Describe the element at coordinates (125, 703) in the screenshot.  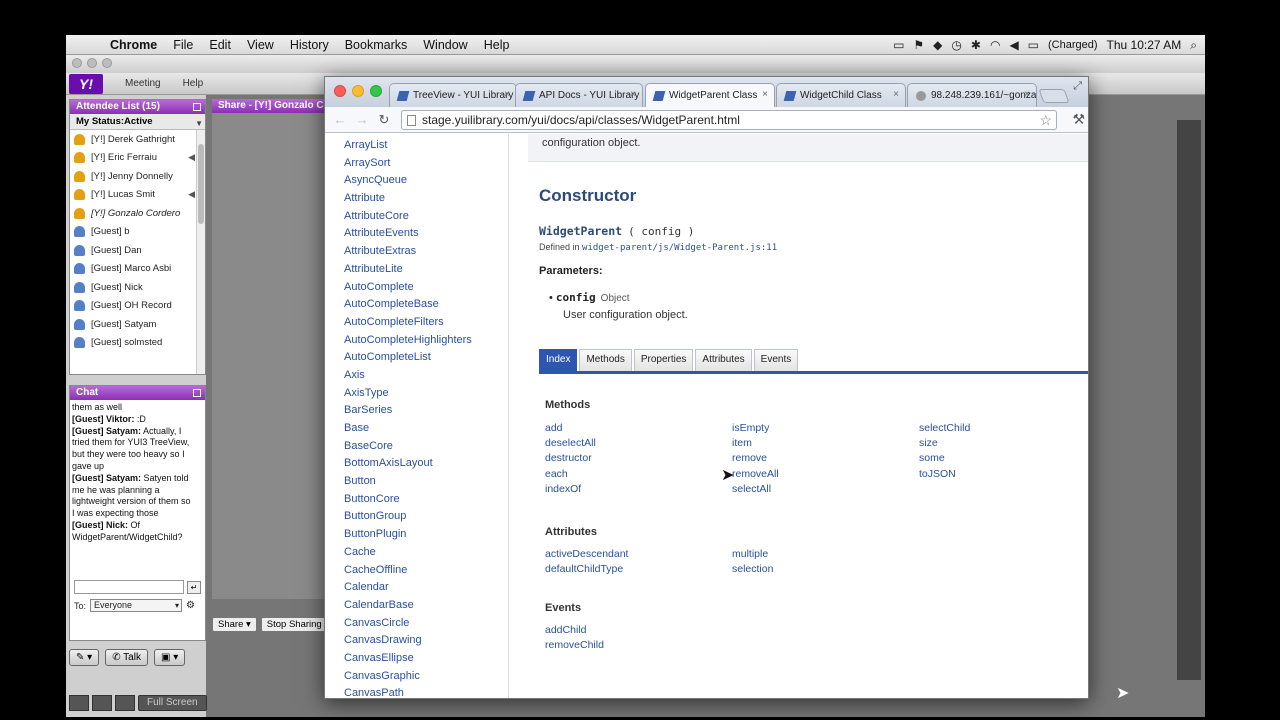
I see `view-large-icon` at that location.